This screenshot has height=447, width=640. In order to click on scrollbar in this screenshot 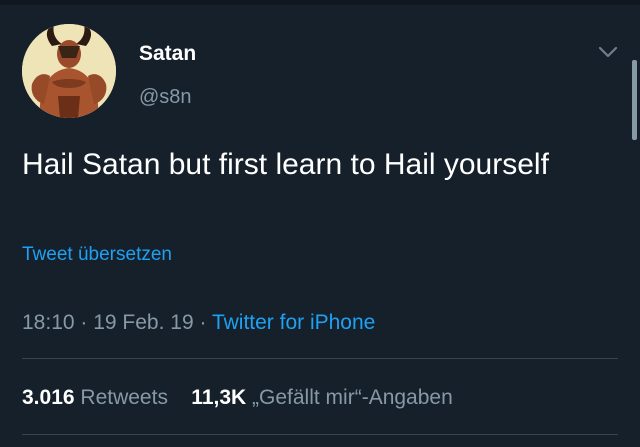, I will do `click(634, 100)`.